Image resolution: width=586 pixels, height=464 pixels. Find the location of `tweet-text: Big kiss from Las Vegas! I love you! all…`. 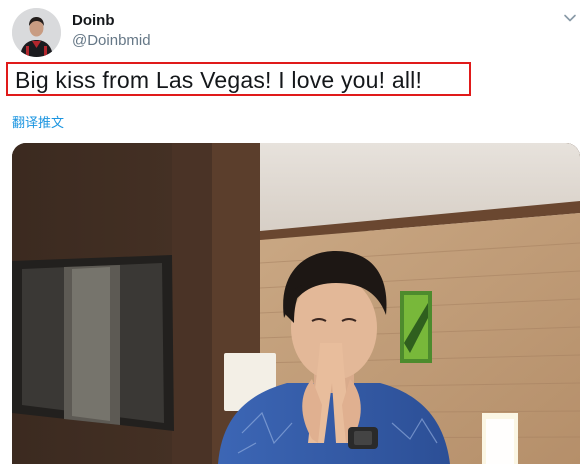

tweet-text: Big kiss from Las Vegas! I love you! all… is located at coordinates (219, 80).